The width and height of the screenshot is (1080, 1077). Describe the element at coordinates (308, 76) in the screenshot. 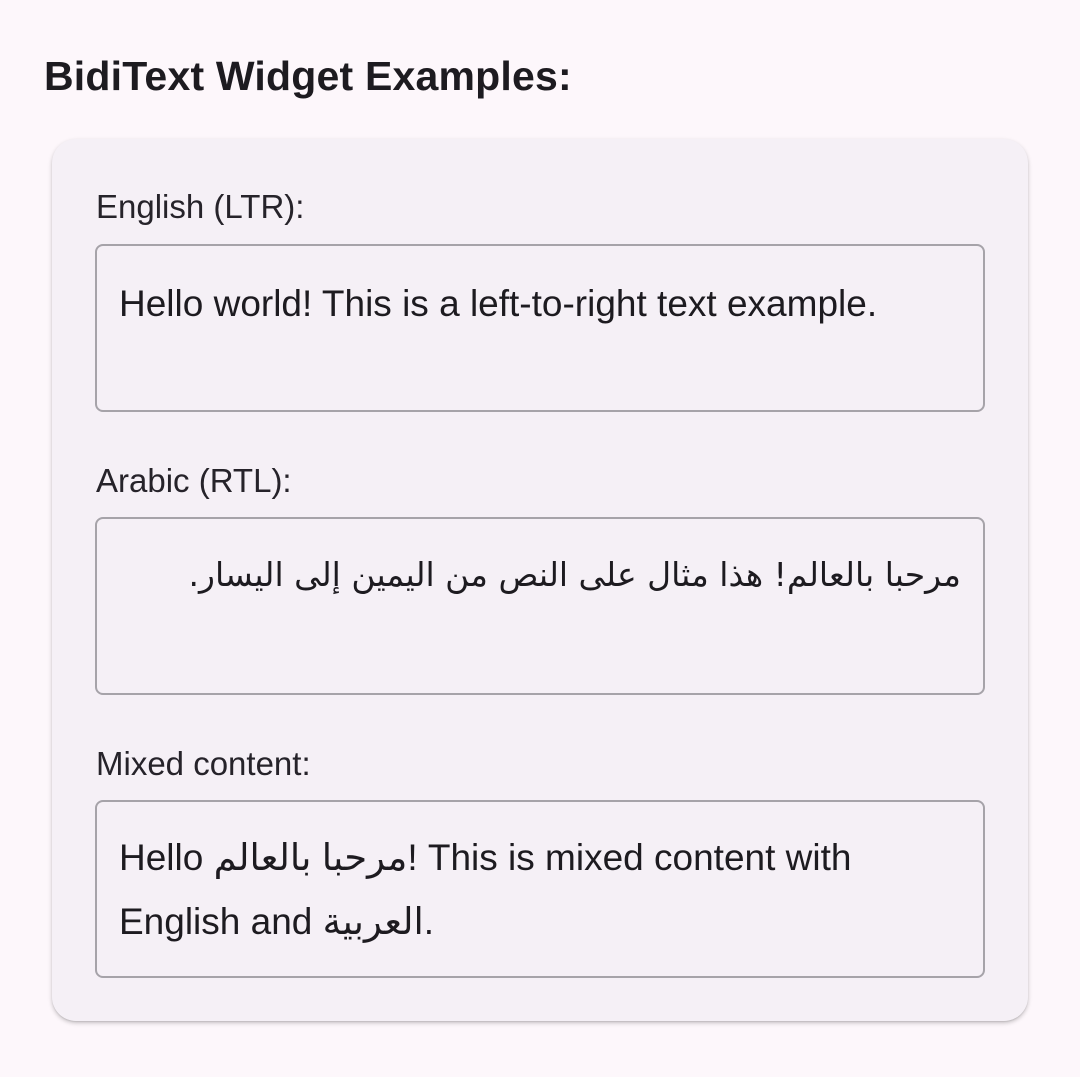

I see `page-title: BidiText Widget Examples:` at that location.